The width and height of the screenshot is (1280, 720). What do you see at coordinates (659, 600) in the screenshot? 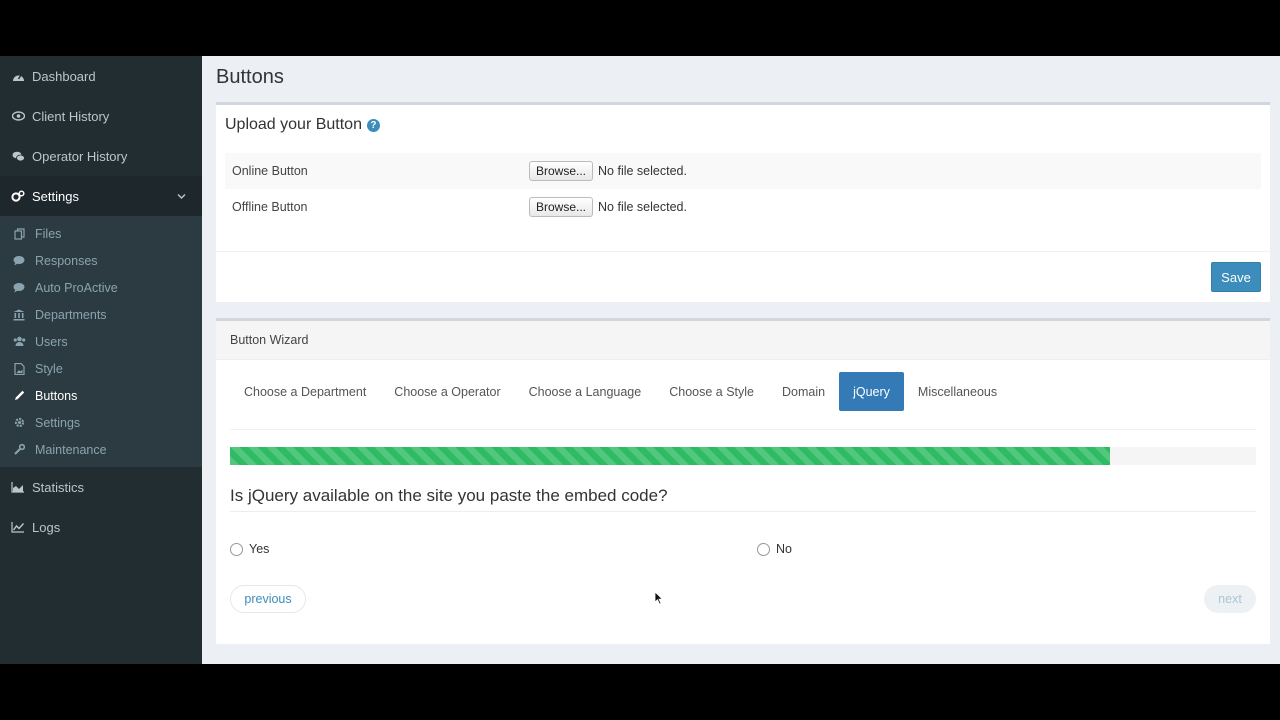
I see `mouse-cursor-icon` at bounding box center [659, 600].